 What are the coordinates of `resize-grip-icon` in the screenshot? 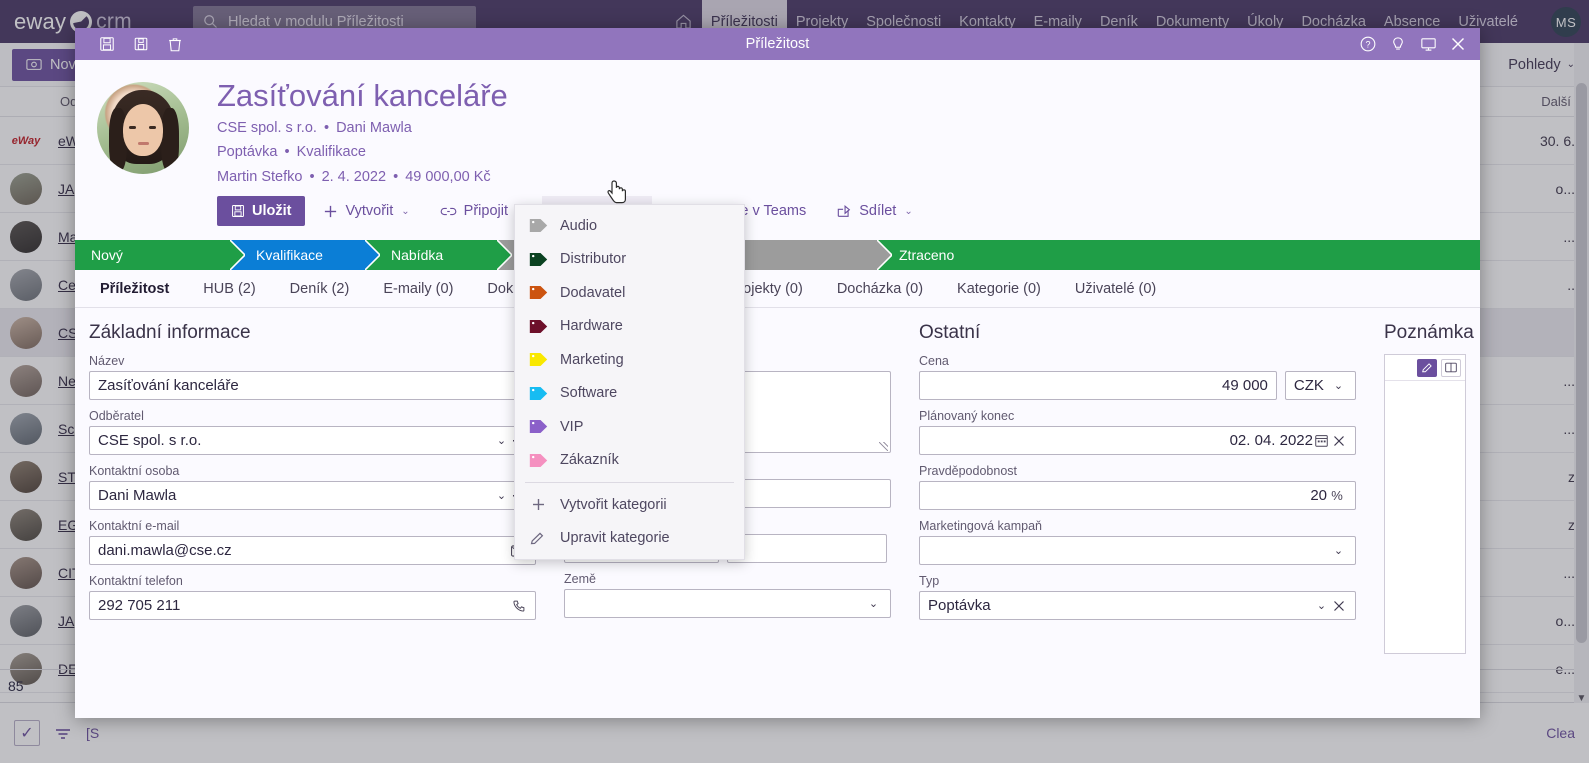 It's located at (883, 447).